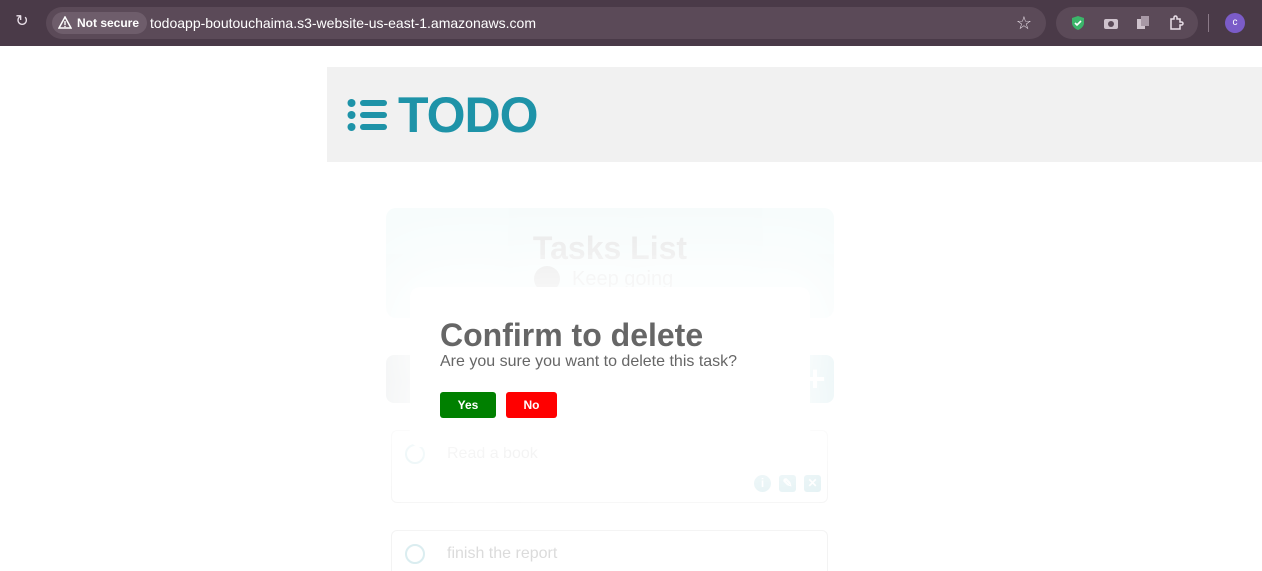 The image size is (1262, 571). What do you see at coordinates (1078, 23) in the screenshot?
I see `shield-extension-icon` at bounding box center [1078, 23].